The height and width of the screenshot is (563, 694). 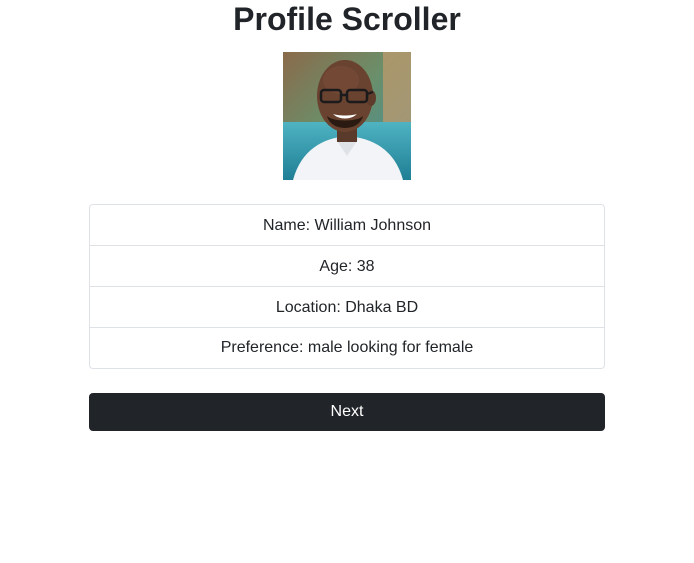 I want to click on profile-photo, so click(x=347, y=116).